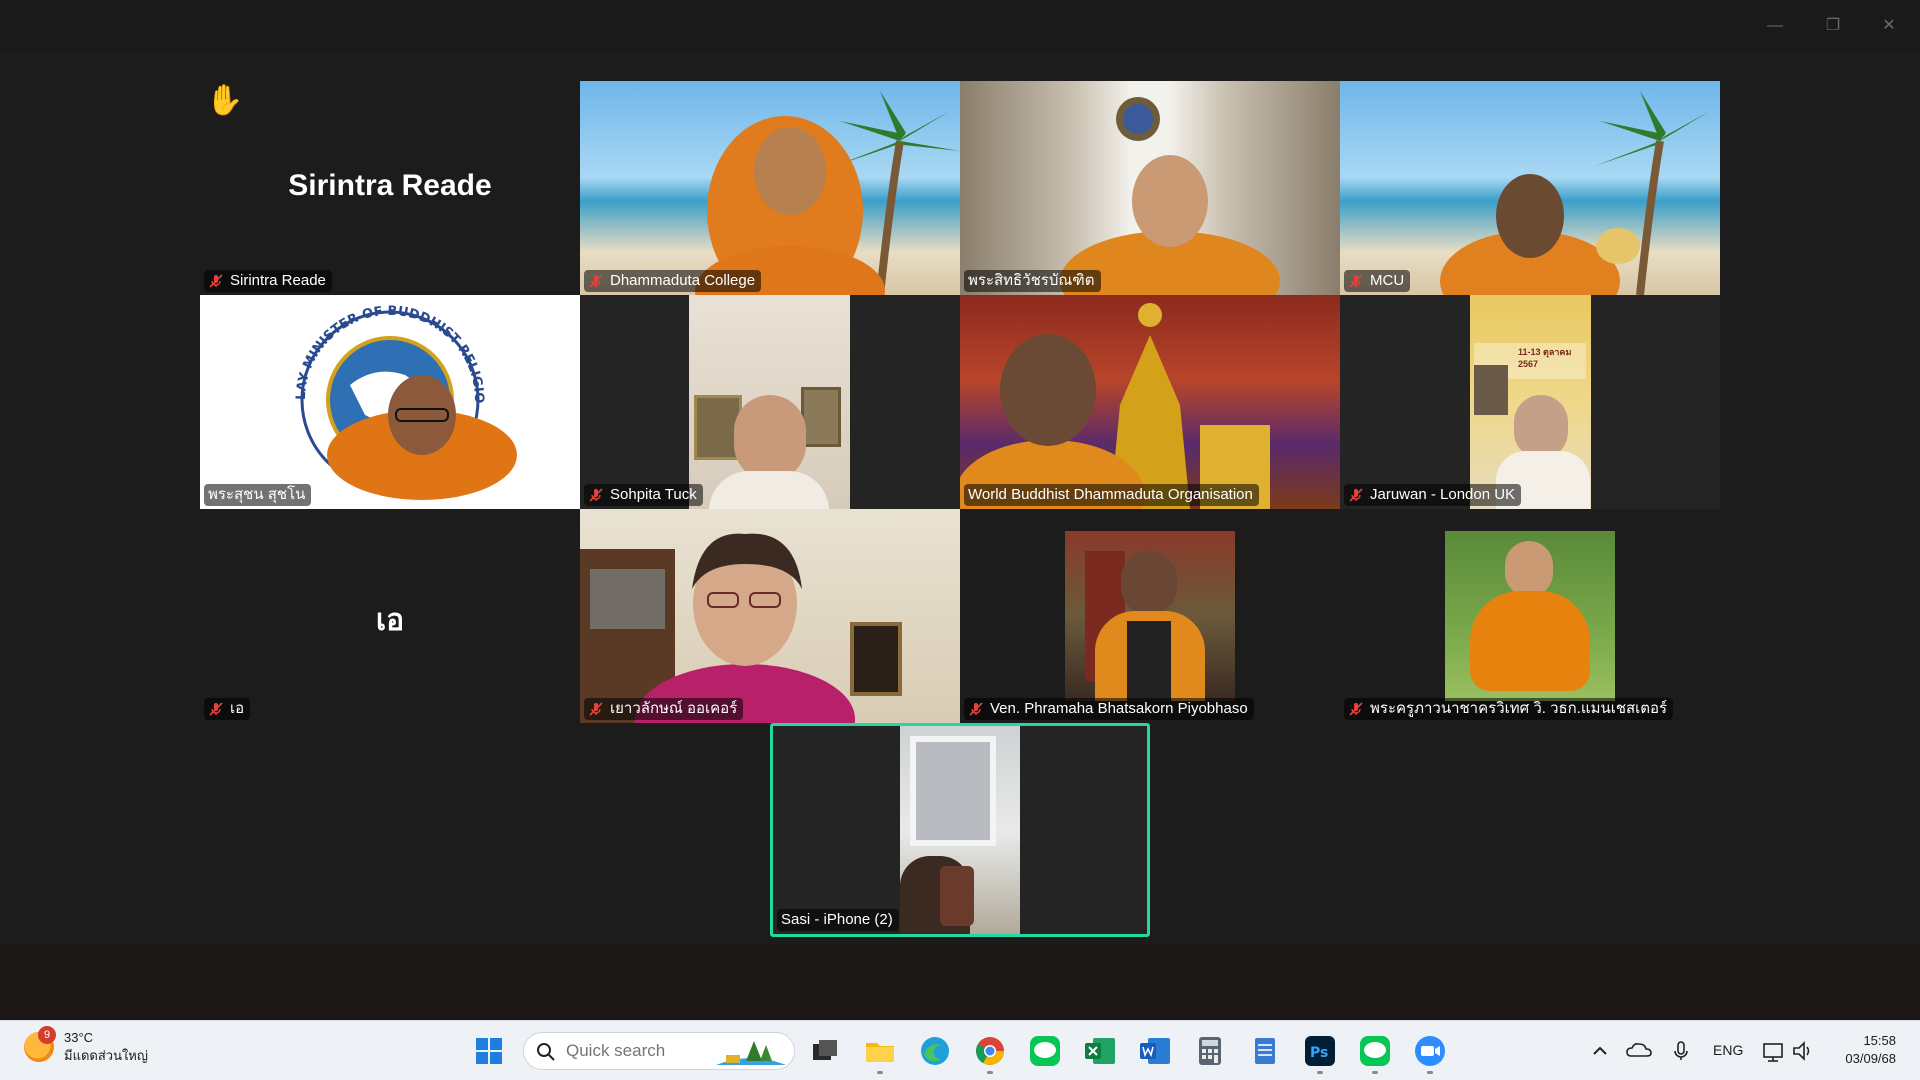 The height and width of the screenshot is (1080, 1920). I want to click on window-frame, so click(953, 791).